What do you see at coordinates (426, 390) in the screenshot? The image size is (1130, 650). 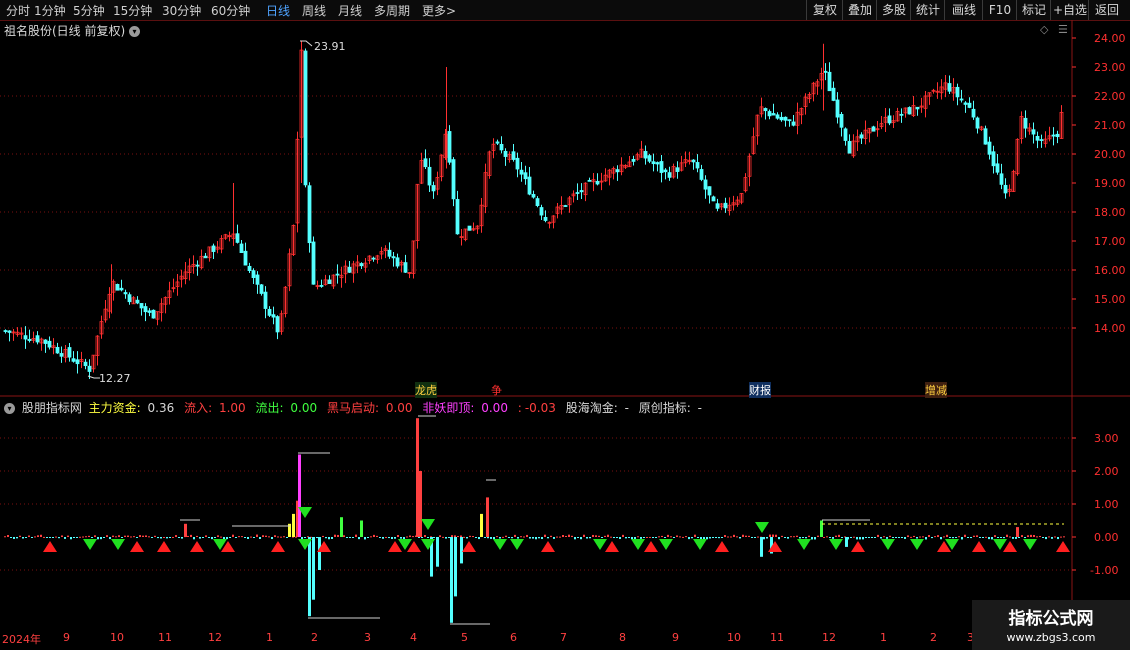 I see `event-tag-longhu: 龙虎` at bounding box center [426, 390].